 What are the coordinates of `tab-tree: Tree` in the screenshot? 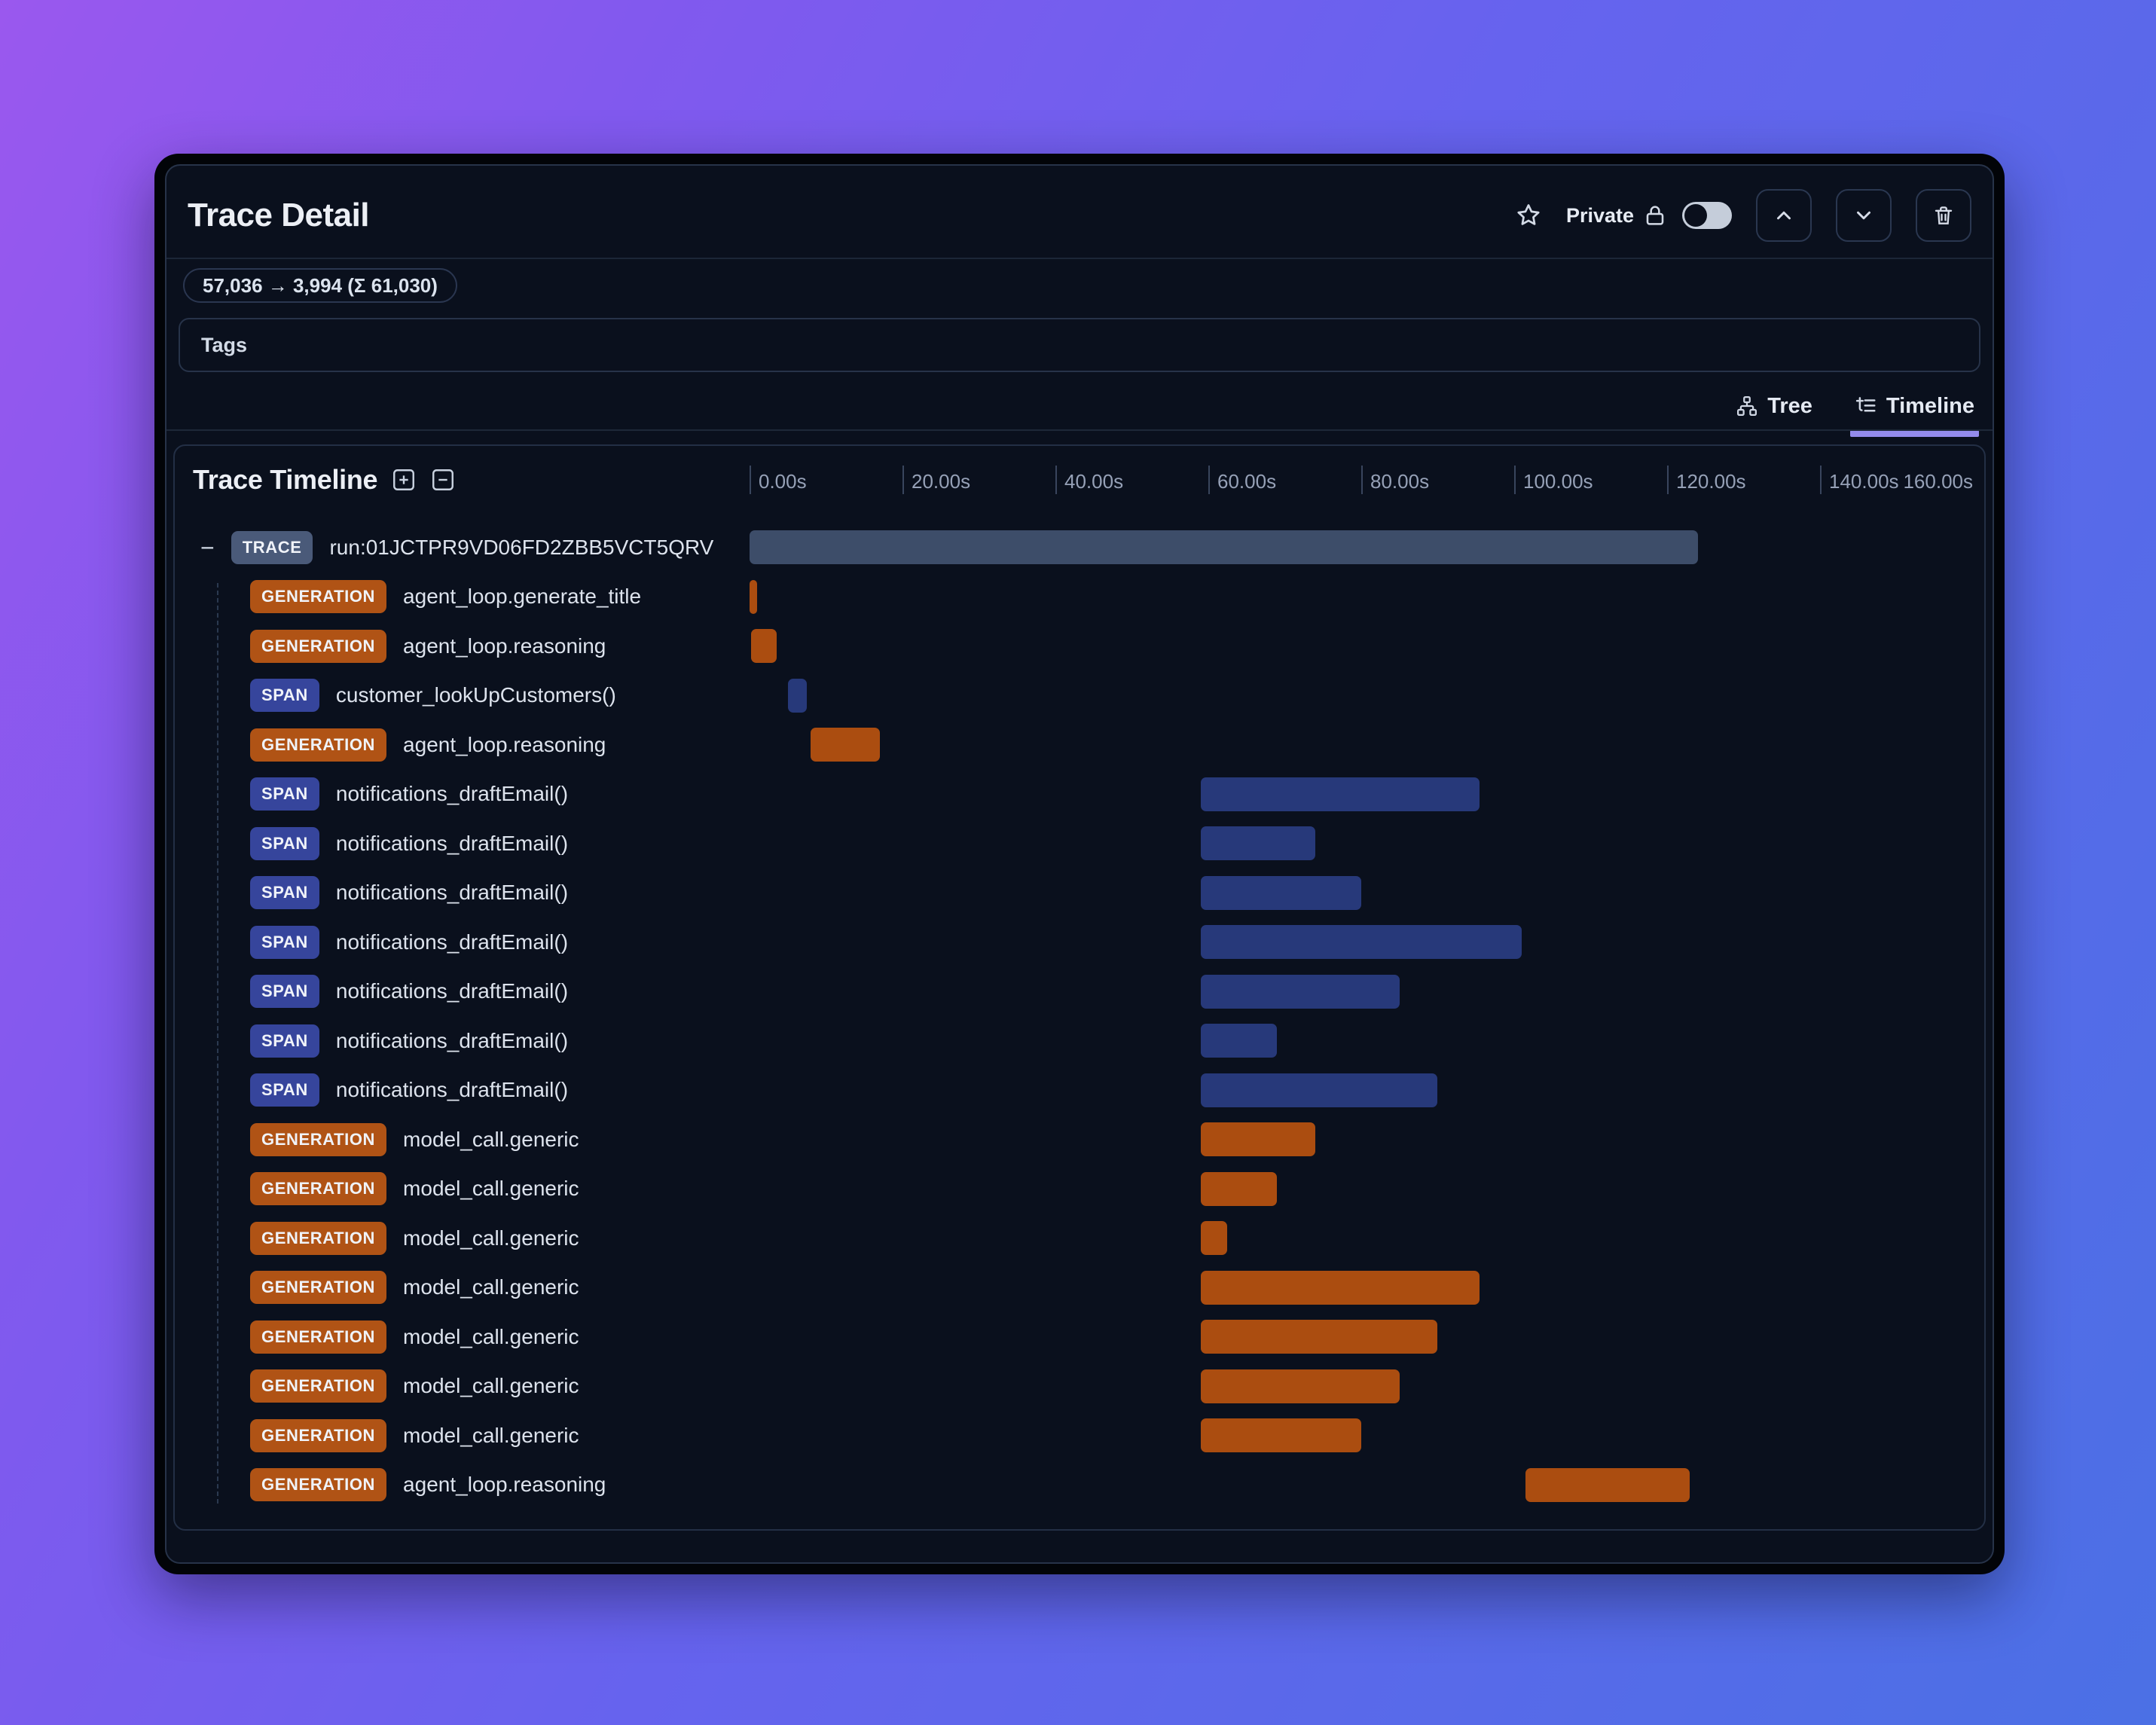 It's located at (1774, 406).